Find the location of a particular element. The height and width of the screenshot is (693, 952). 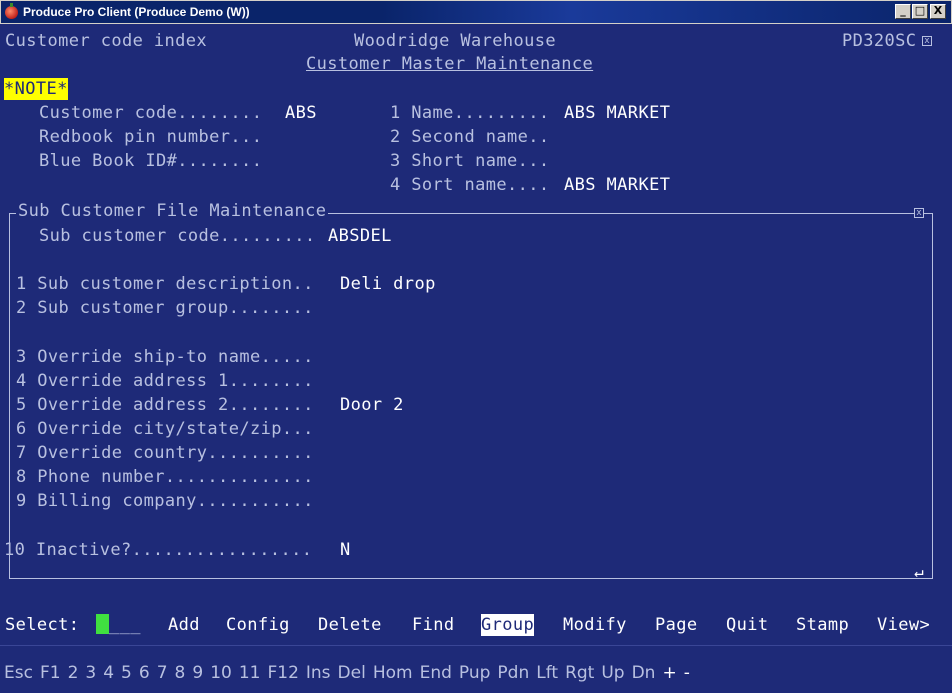

fkey-5: 5 is located at coordinates (126, 673).